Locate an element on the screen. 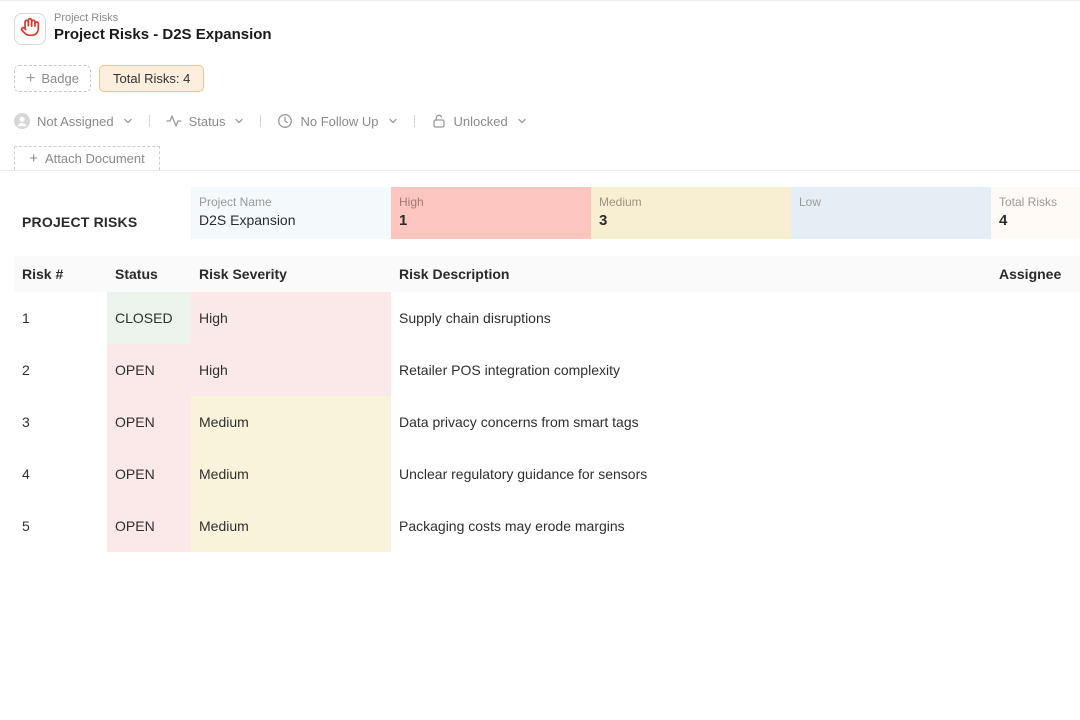  status-label: Status is located at coordinates (207, 121).